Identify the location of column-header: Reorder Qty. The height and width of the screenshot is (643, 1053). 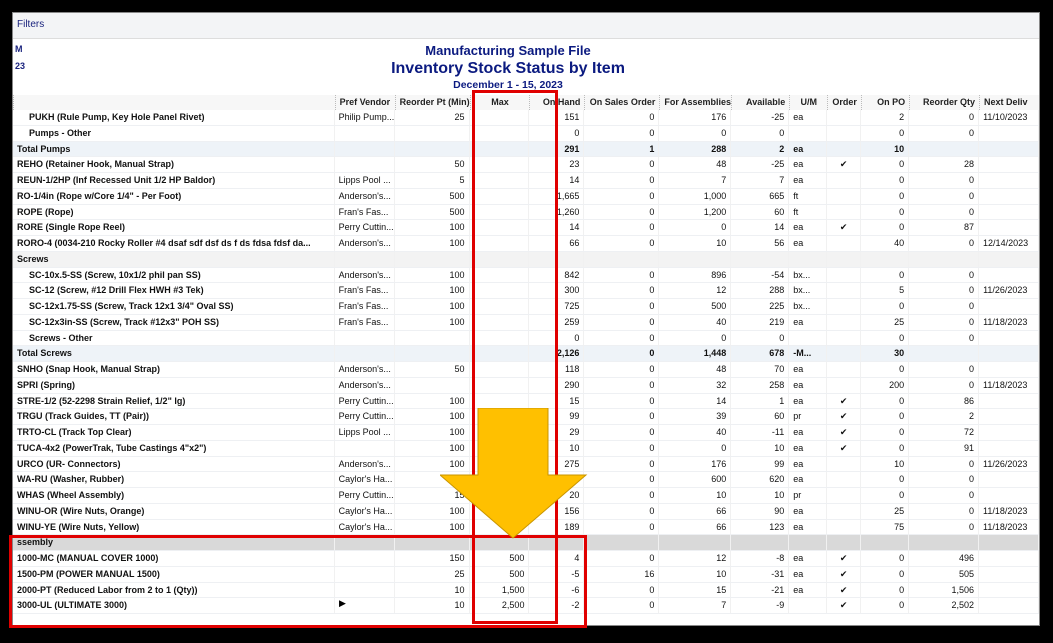
(944, 102).